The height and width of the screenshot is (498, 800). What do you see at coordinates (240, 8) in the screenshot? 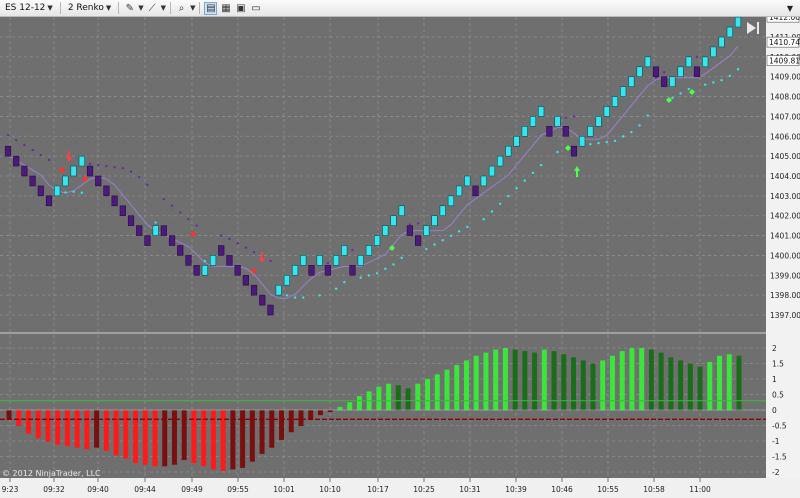
I see `chart-trader-icon: ▣` at bounding box center [240, 8].